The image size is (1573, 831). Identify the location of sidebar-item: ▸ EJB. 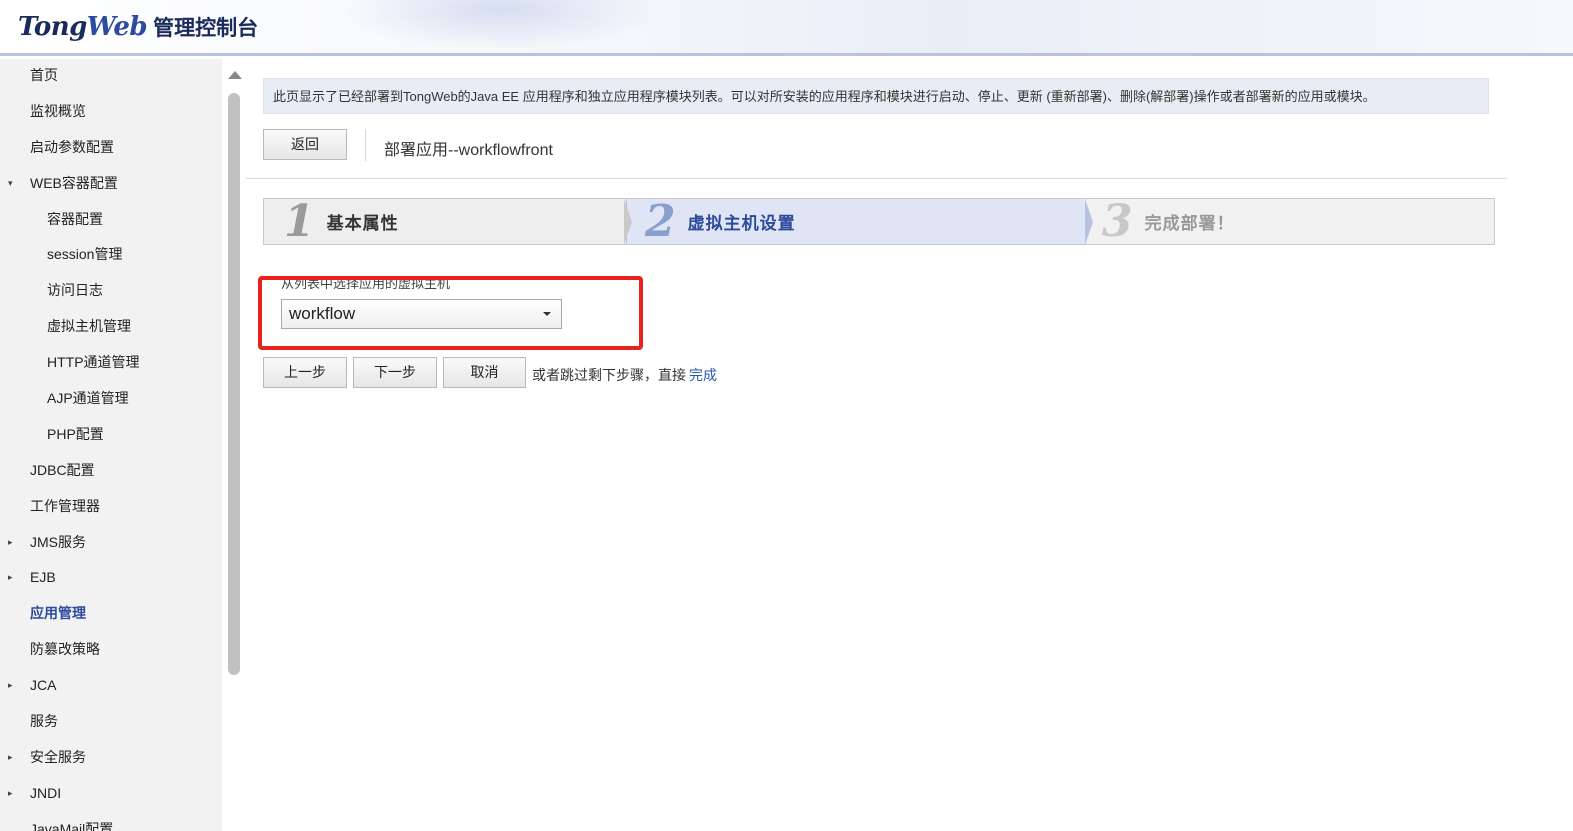
(111, 579).